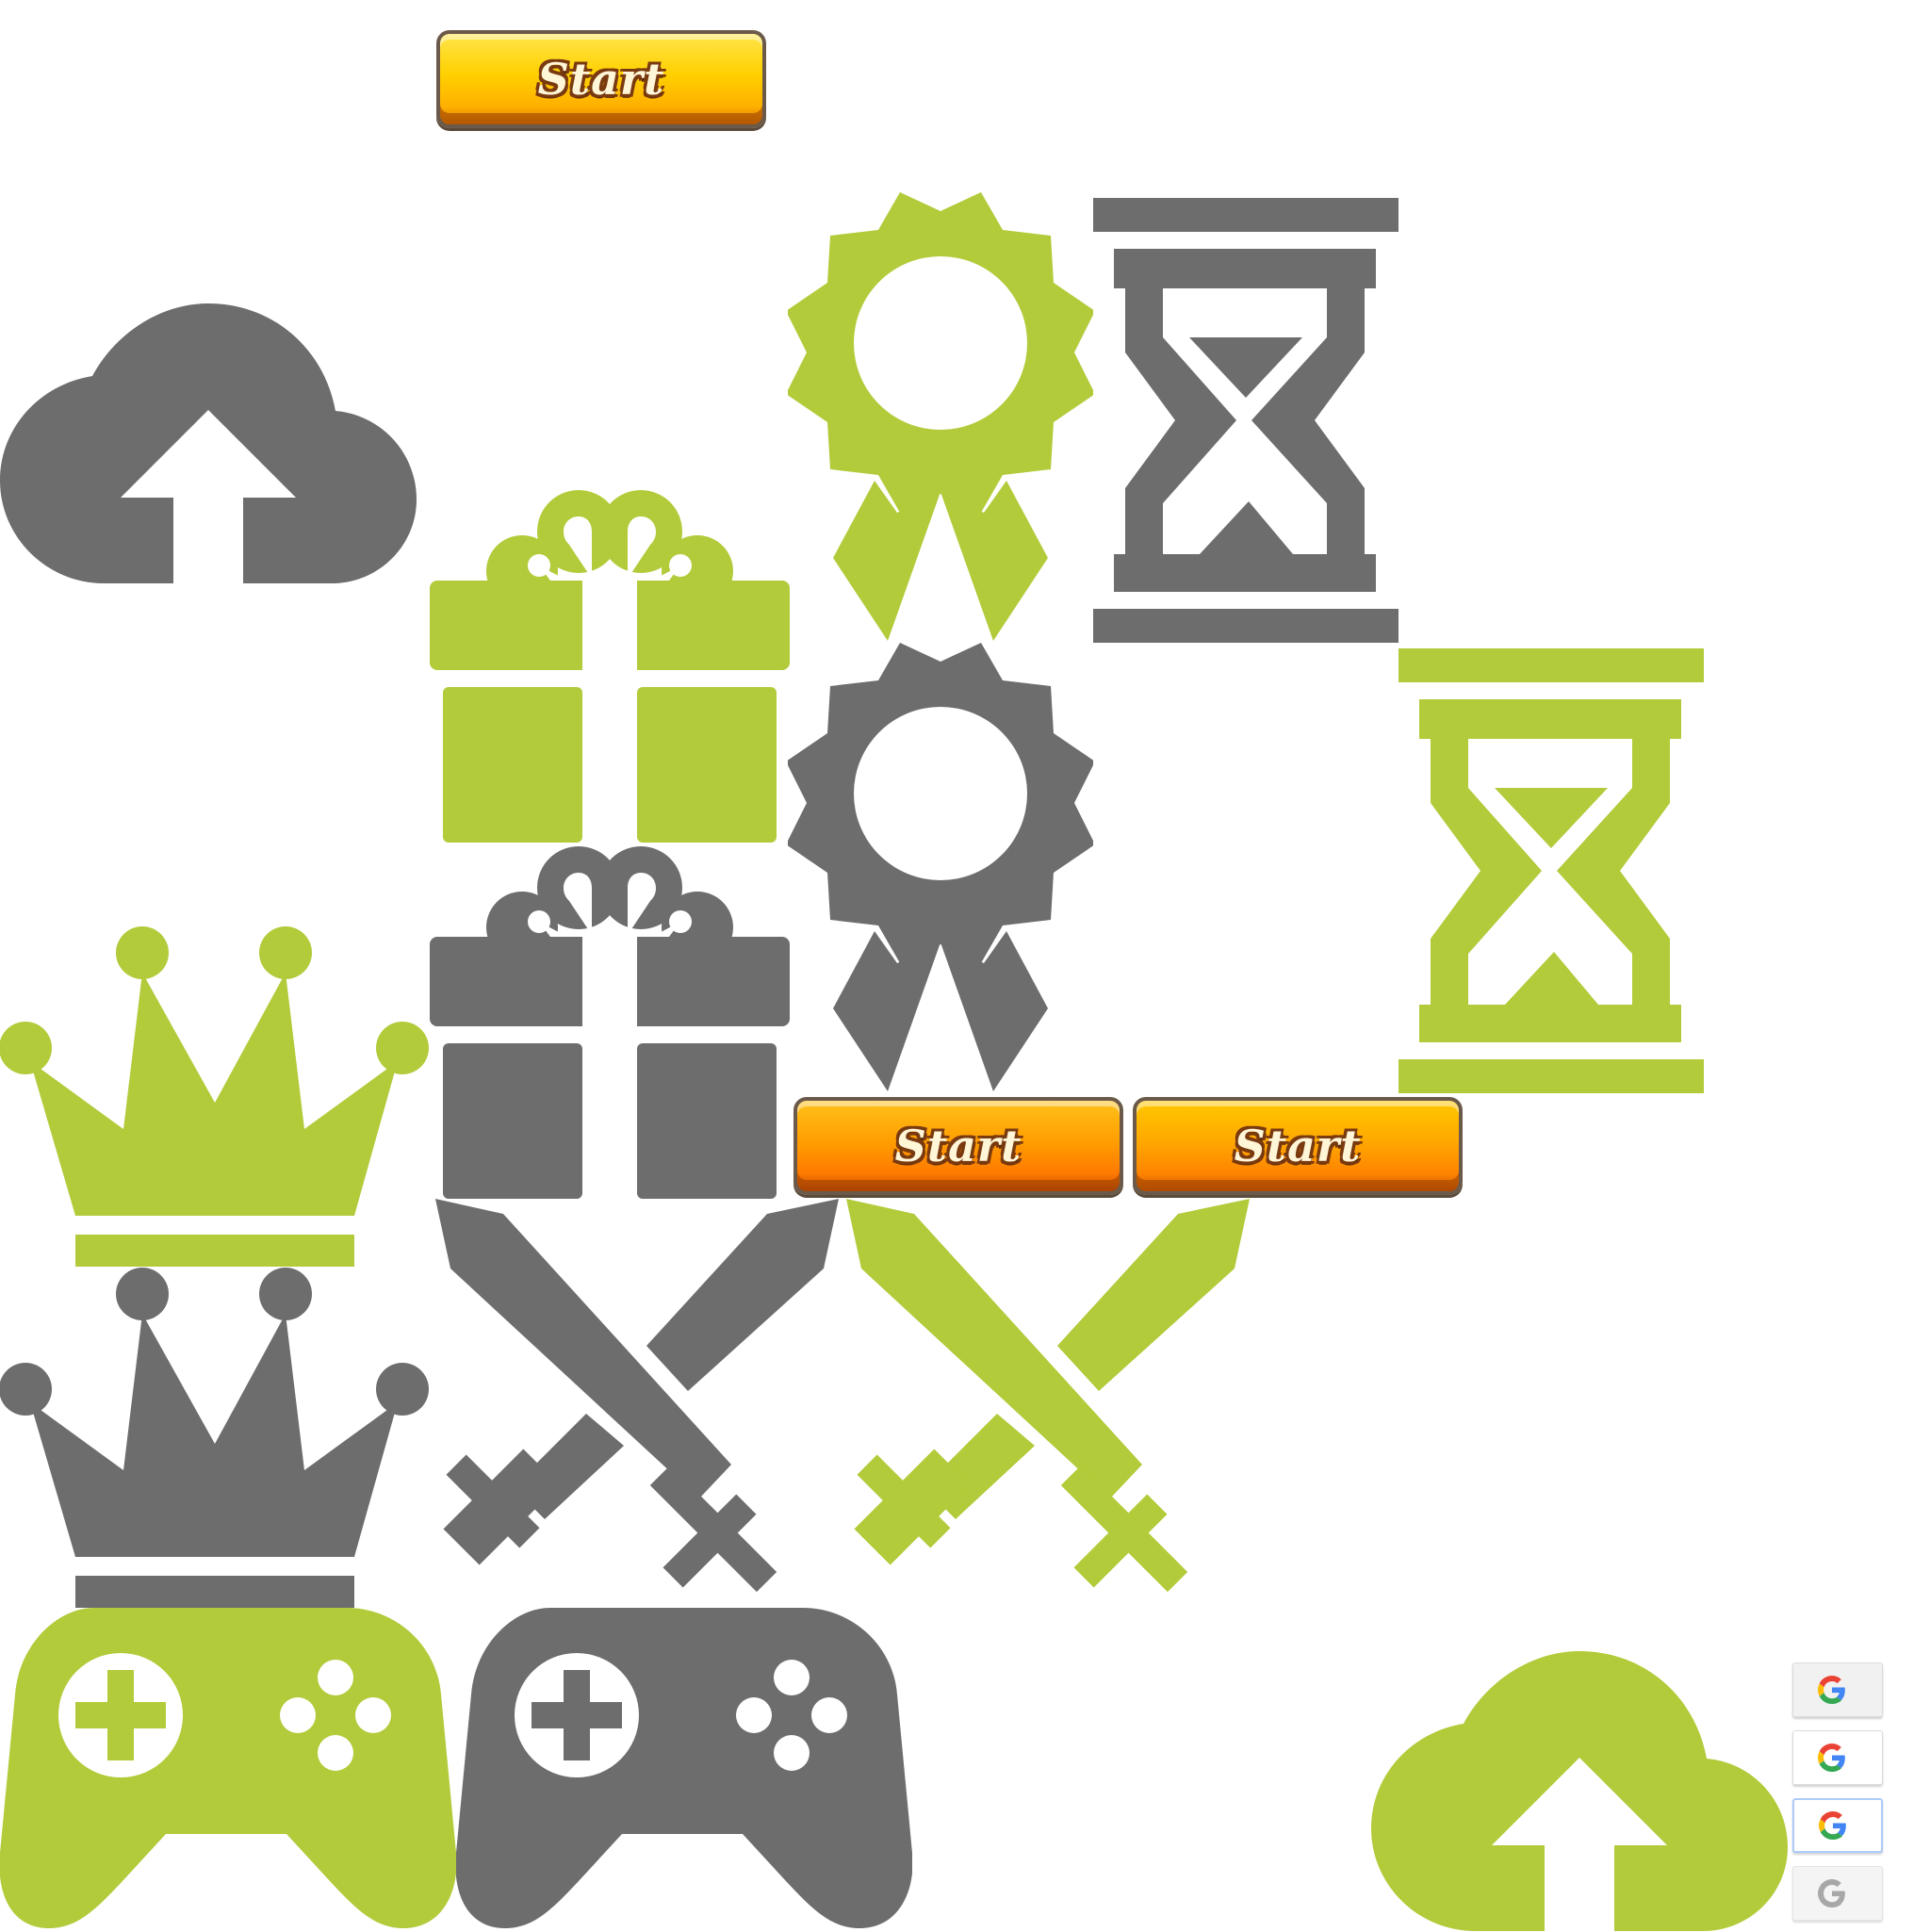  I want to click on start-button-middle-right: Start, so click(1298, 1146).